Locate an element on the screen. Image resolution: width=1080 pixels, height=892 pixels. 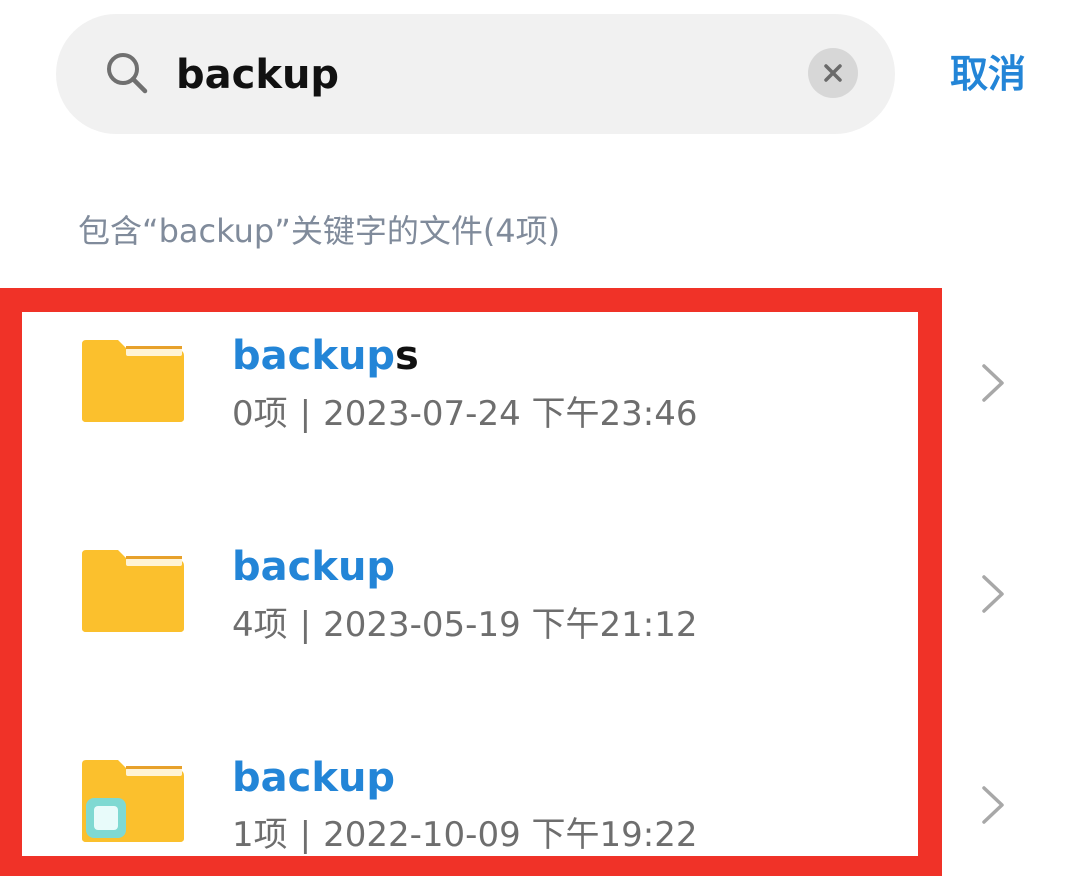
file-meta: 1项 | 2022-10-09 下午19:22 is located at coordinates (465, 835).